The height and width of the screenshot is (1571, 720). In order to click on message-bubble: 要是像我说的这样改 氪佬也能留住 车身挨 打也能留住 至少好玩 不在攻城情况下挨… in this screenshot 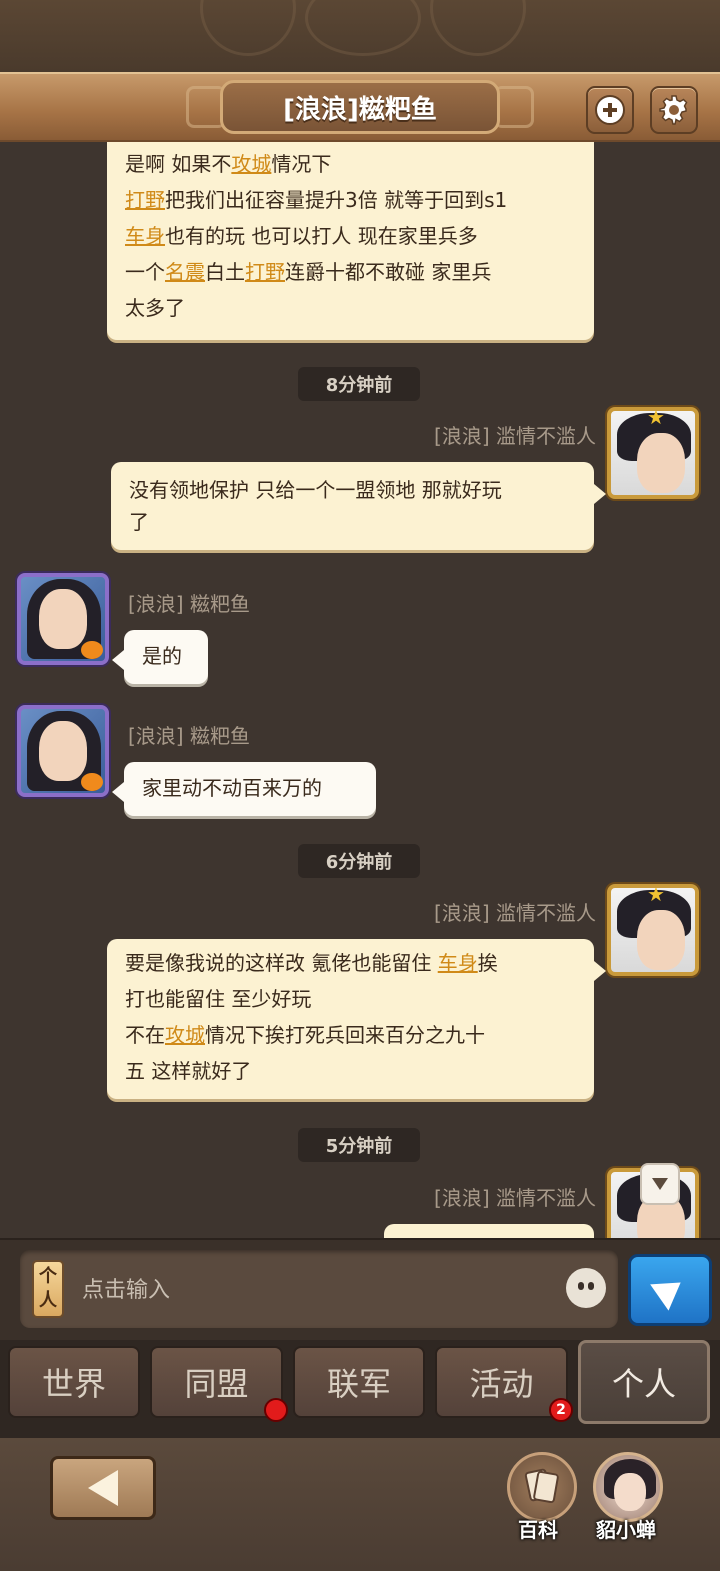, I will do `click(356, 1019)`.